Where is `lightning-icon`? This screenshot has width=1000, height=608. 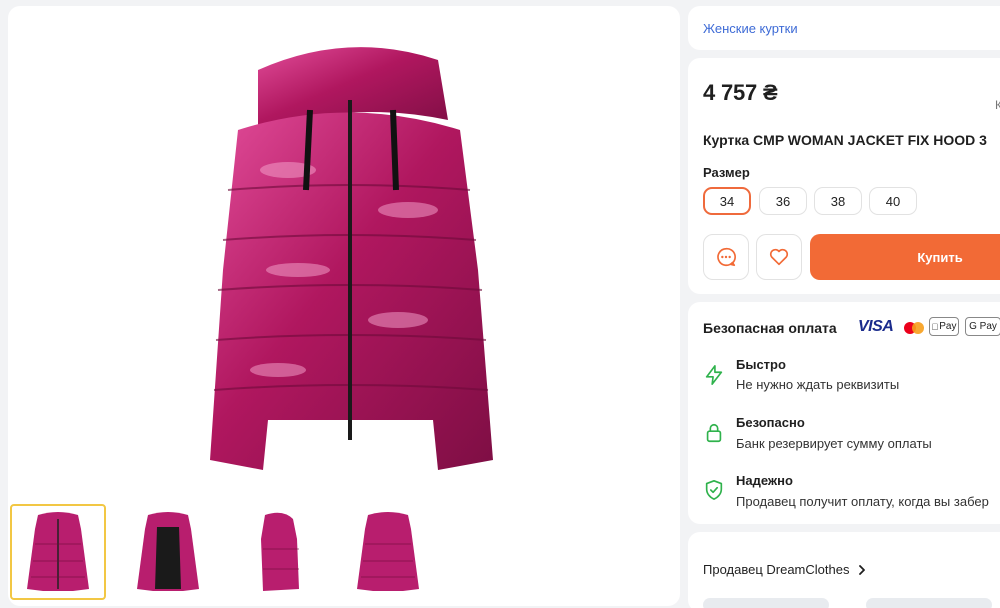
lightning-icon is located at coordinates (714, 375).